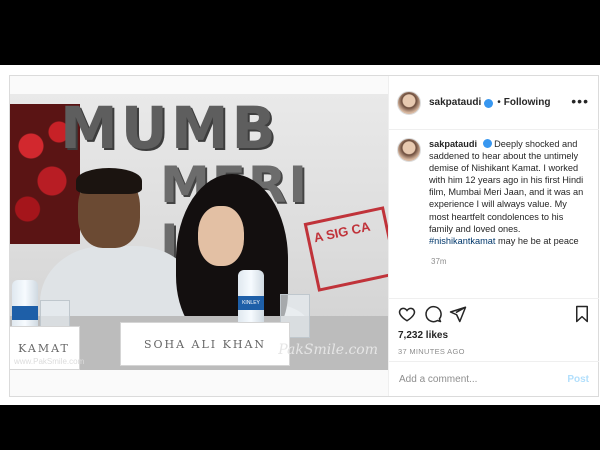 This screenshot has height=450, width=600. I want to click on more-icon: •••, so click(580, 101).